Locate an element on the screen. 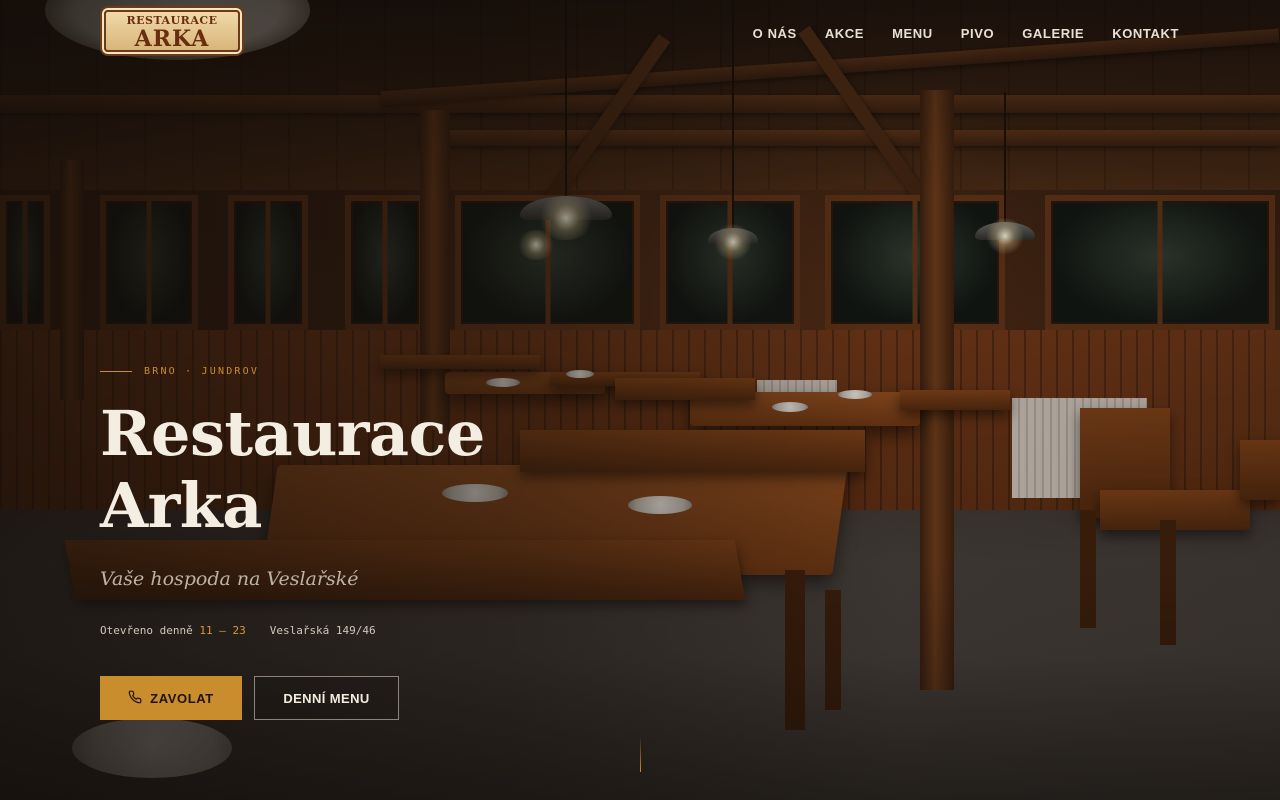 The width and height of the screenshot is (1280, 800). daily-menu-label: DENNÍ MENU is located at coordinates (326, 698).